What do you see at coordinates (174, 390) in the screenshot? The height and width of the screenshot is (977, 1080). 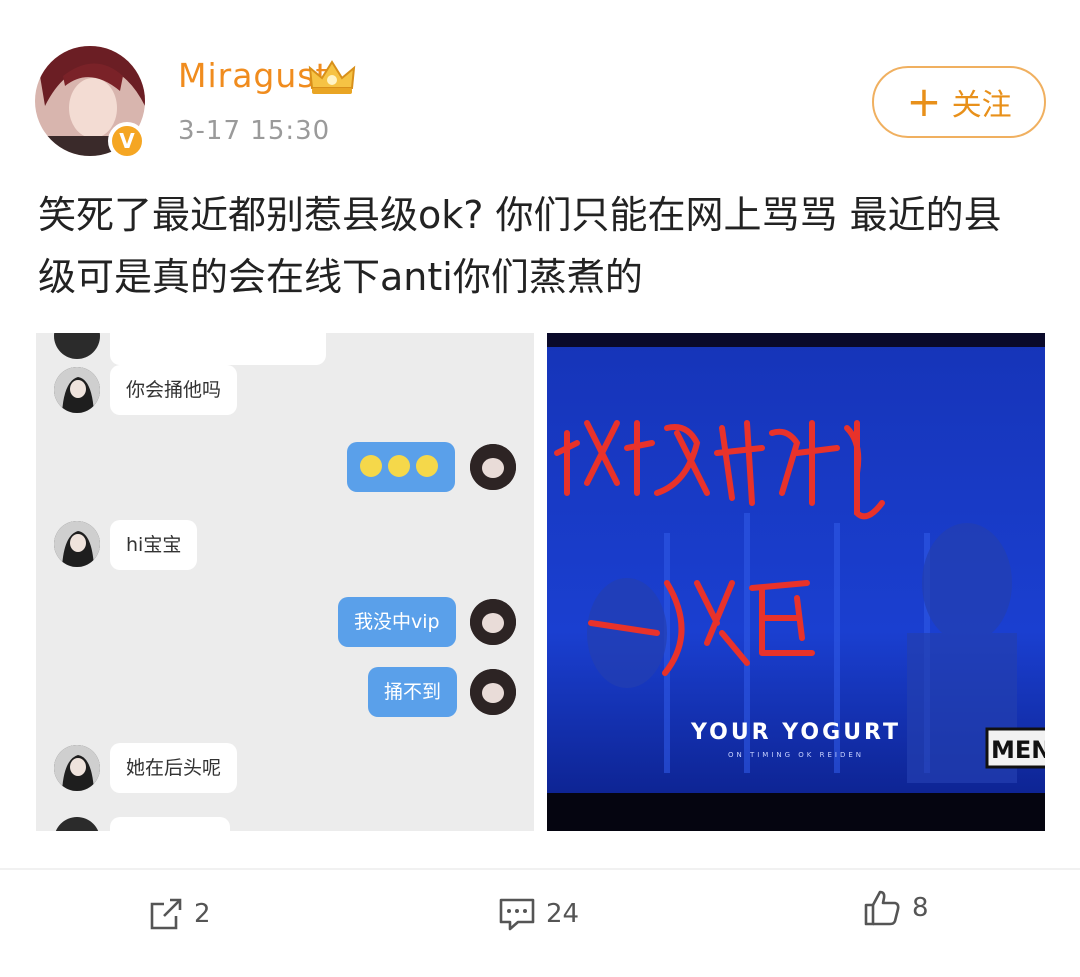 I see `chat-bubble: 你会捅他吗` at bounding box center [174, 390].